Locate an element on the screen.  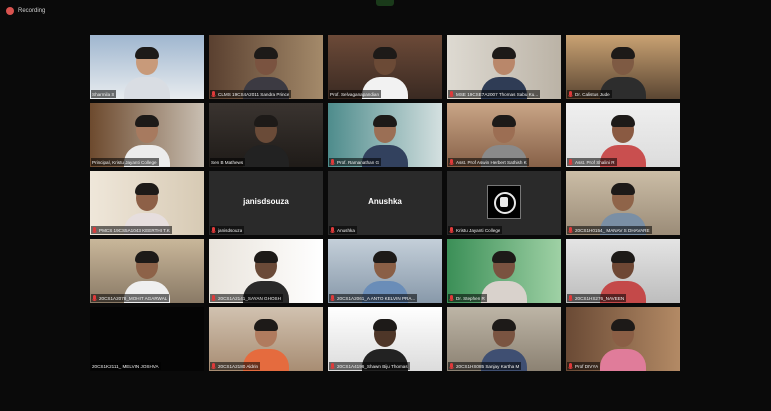
participant-name: Sen B Mathews is located at coordinates (227, 162).